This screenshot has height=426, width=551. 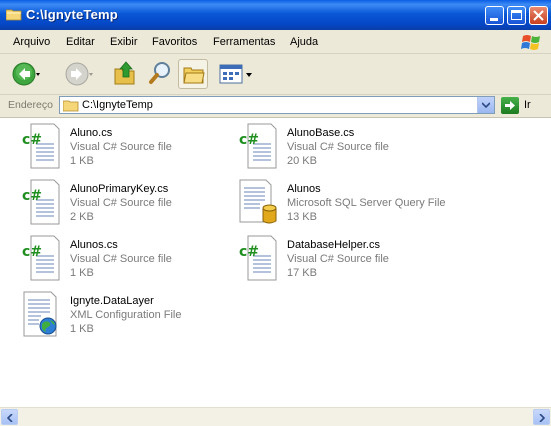 What do you see at coordinates (161, 73) in the screenshot?
I see `search-button` at bounding box center [161, 73].